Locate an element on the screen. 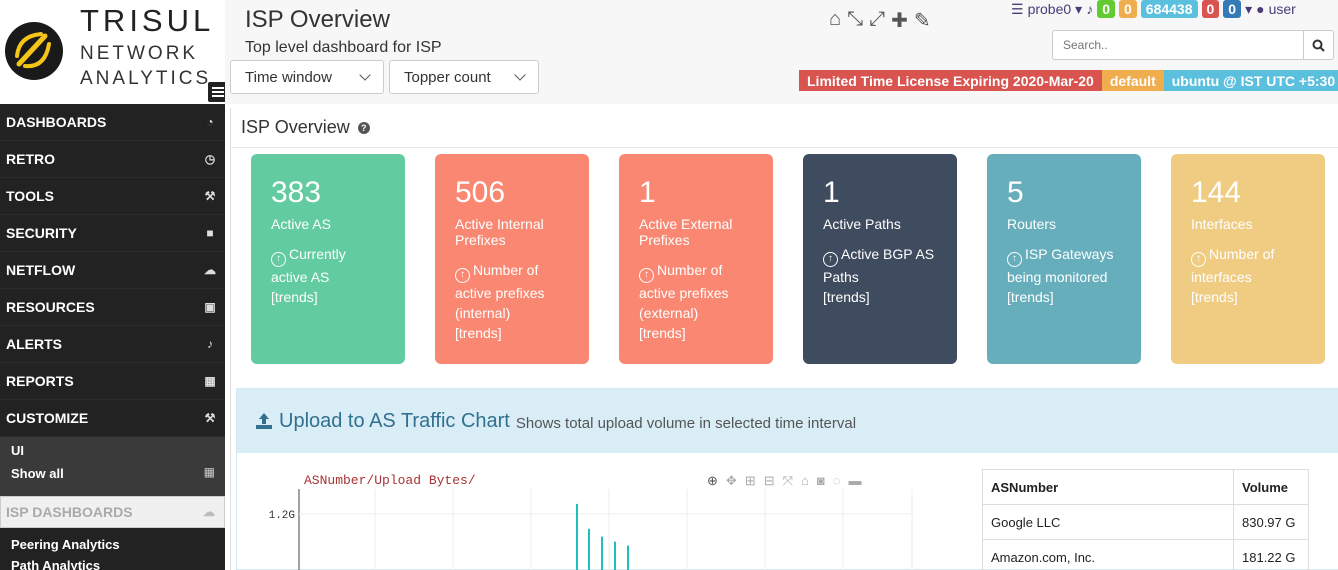  help-icon: ? is located at coordinates (363, 127).